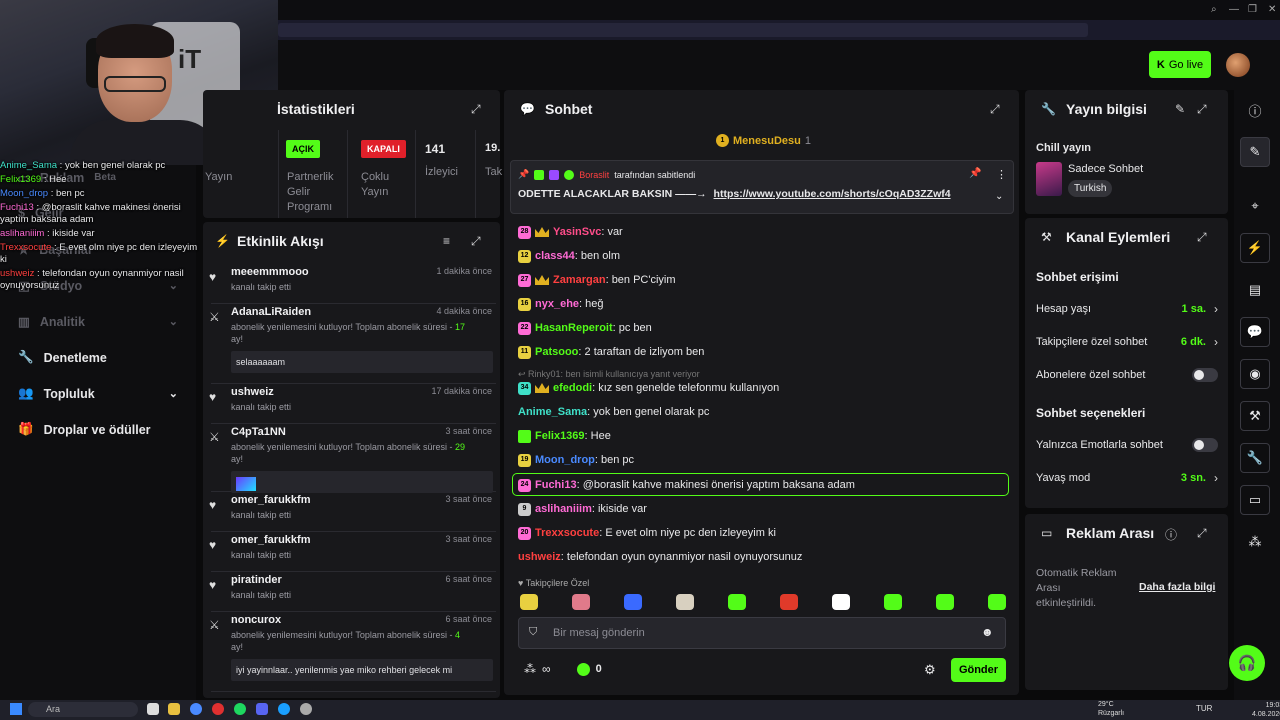 This screenshot has width=1280, height=720. Describe the element at coordinates (1252, 9) in the screenshot. I see `maximize-icon: ❐` at that location.